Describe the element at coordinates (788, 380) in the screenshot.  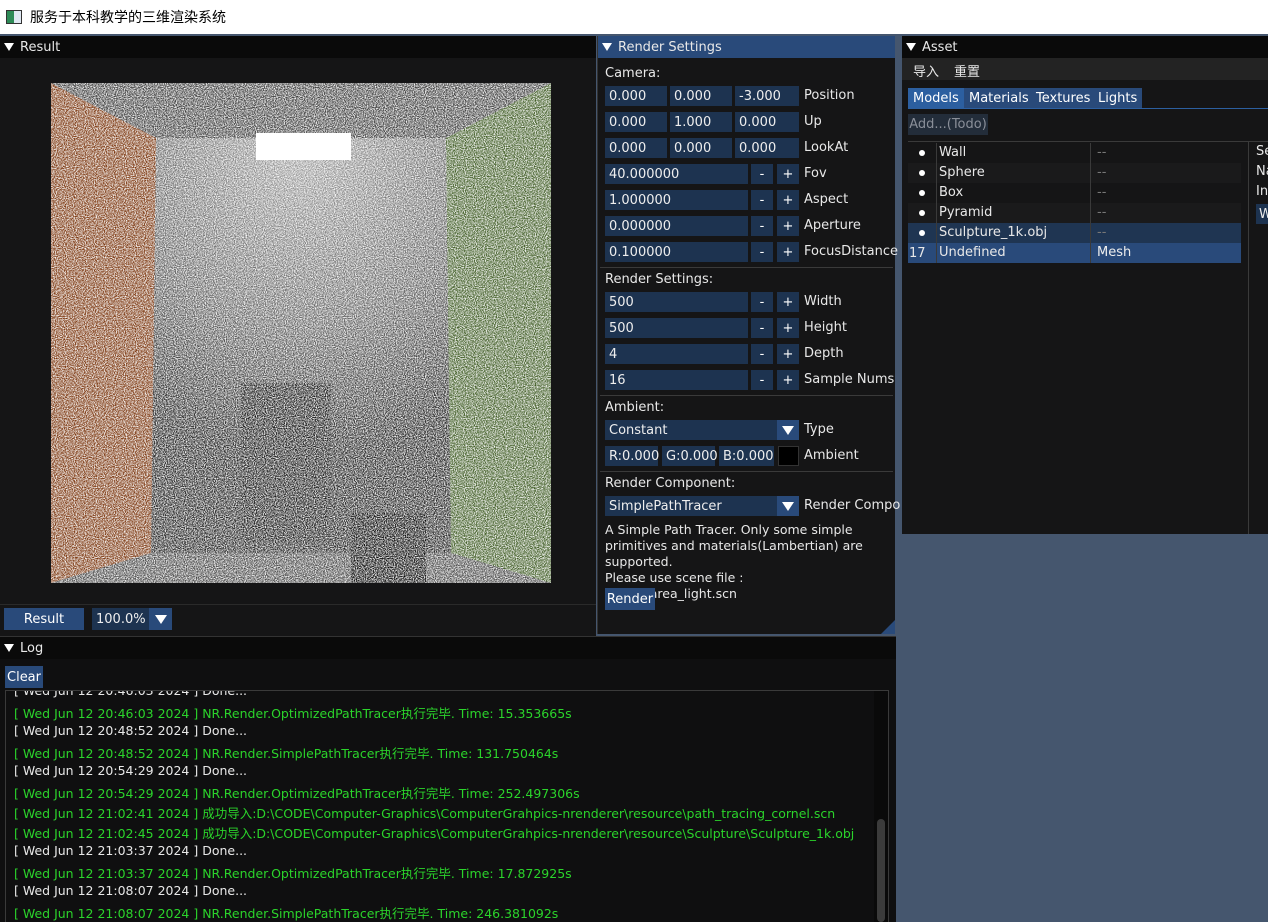
I see `sample-nums-plus-button: +` at that location.